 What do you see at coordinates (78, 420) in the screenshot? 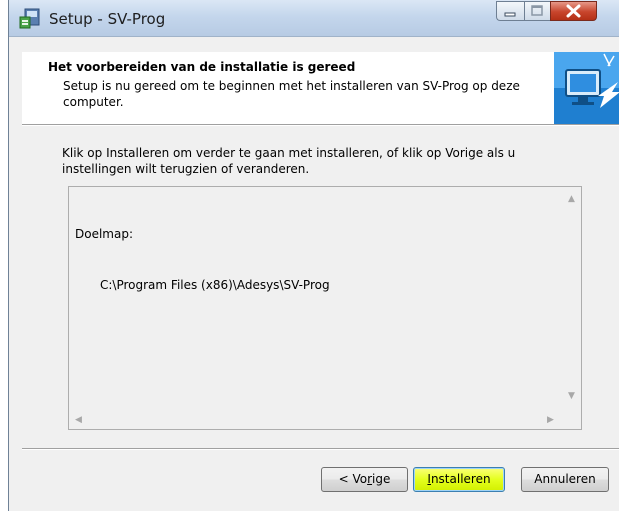
I see `scroll-left-icon: ◀` at bounding box center [78, 420].